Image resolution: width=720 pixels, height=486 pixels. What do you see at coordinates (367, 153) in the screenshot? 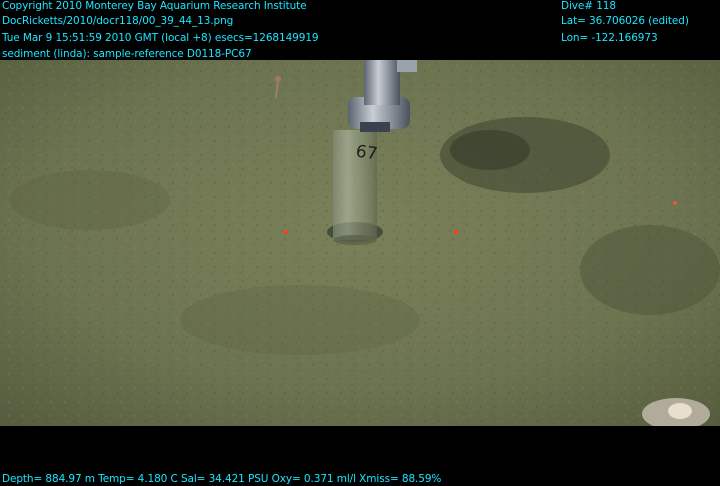
I see `core-label: 67` at bounding box center [367, 153].